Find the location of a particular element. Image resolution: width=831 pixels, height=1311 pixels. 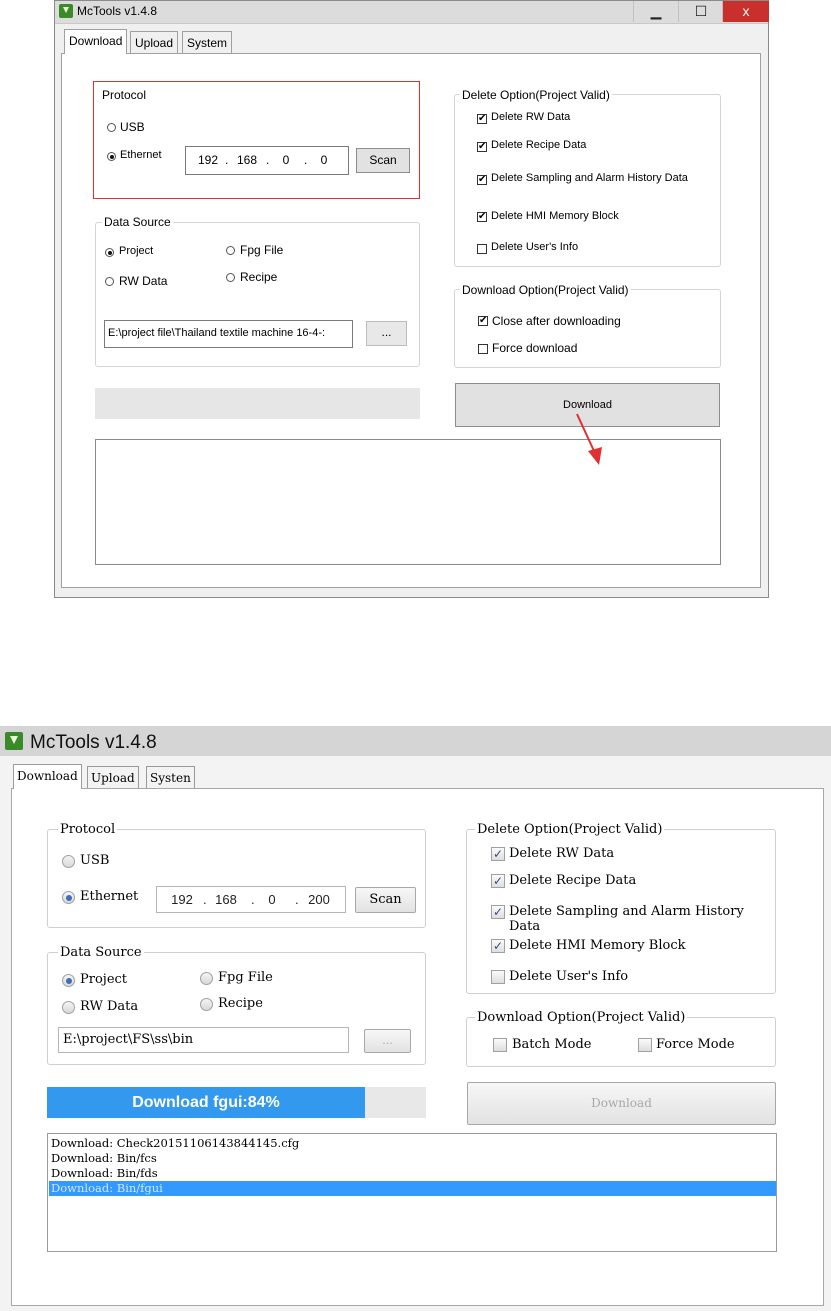

log-item: Download: Check20151106143844145.cfg is located at coordinates (175, 1143).